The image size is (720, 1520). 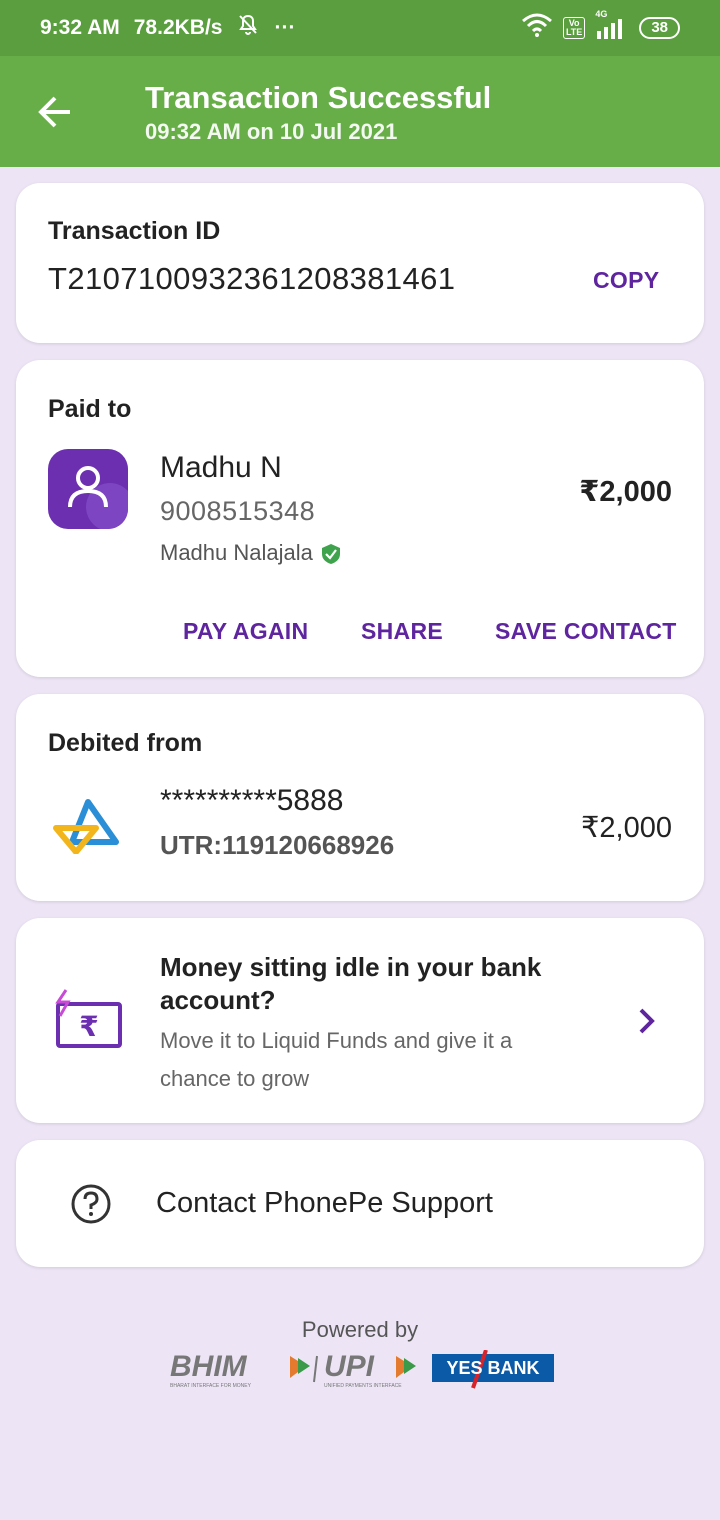 I want to click on back-arrow-icon, so click(x=54, y=112).